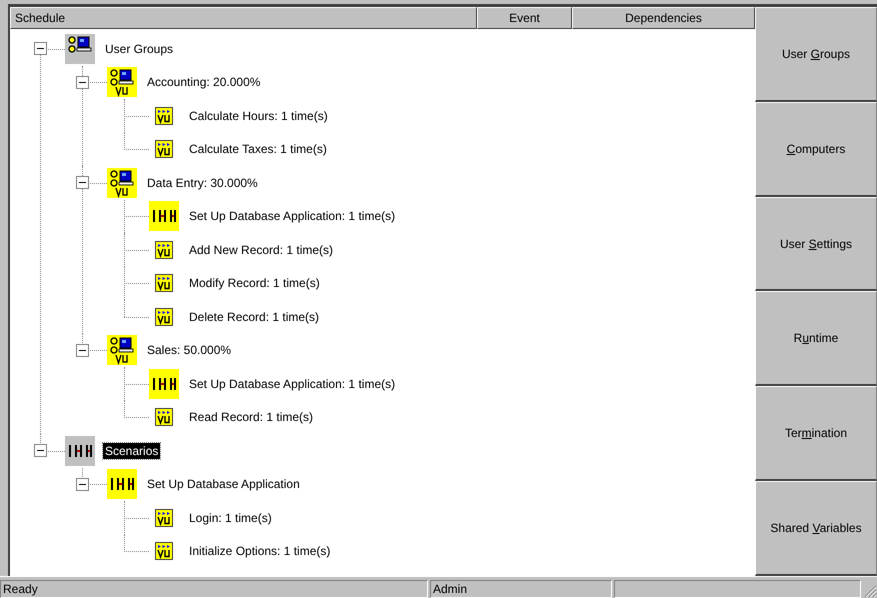 Image resolution: width=877 pixels, height=598 pixels. What do you see at coordinates (870, 591) in the screenshot?
I see `resize-grip-icon` at bounding box center [870, 591].